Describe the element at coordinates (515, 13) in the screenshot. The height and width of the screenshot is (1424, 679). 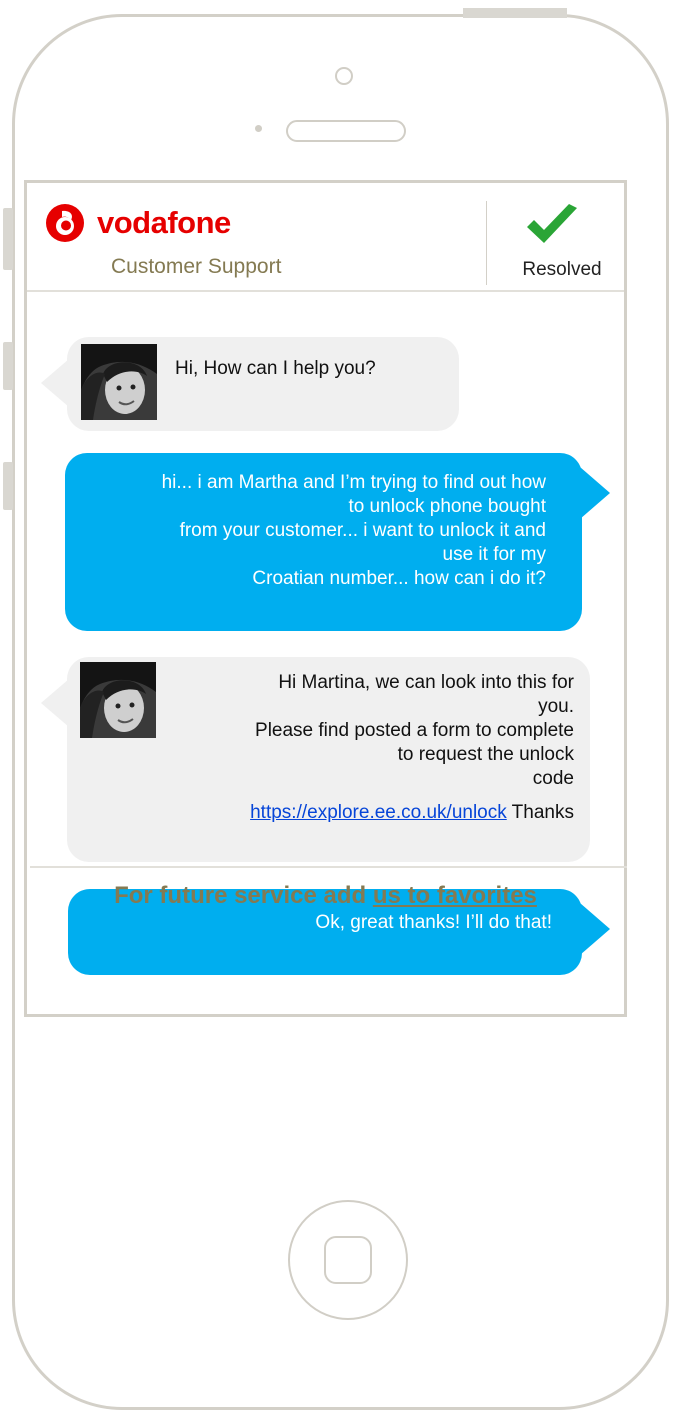
I see `power-button` at that location.